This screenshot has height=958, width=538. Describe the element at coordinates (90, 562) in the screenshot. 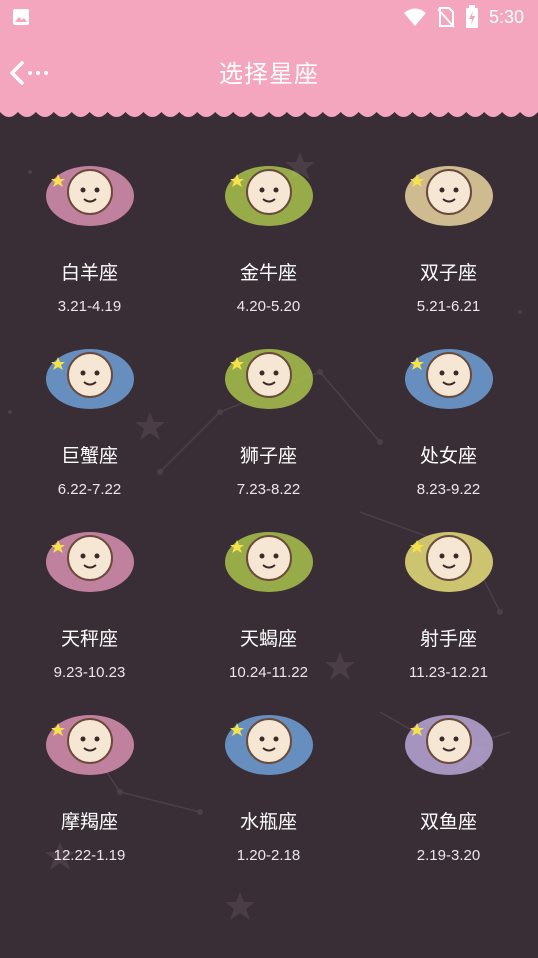

I see `libra-icon` at that location.